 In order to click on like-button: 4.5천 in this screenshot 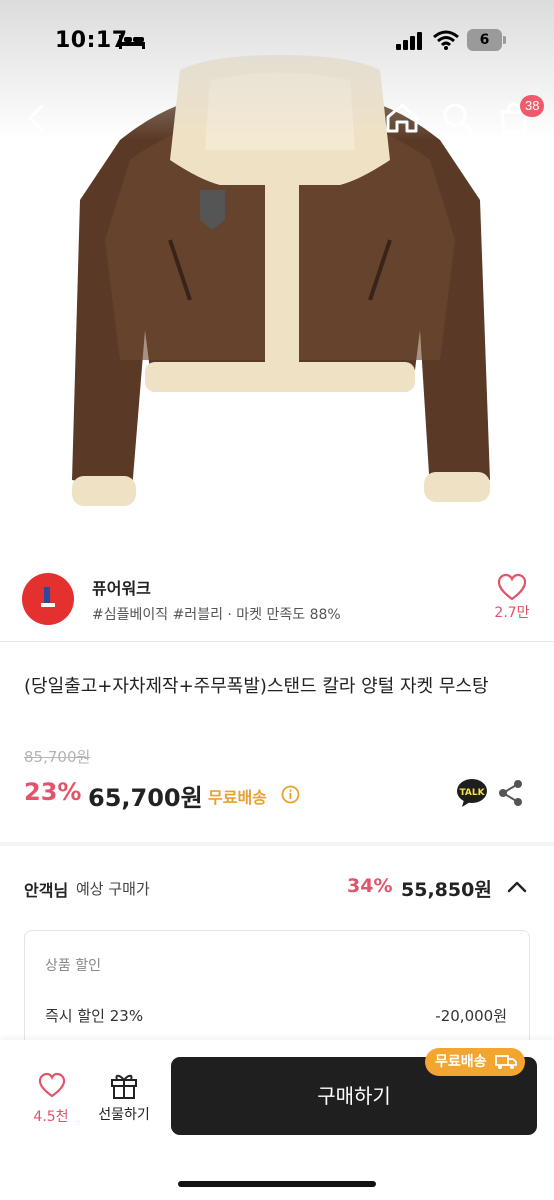, I will do `click(51, 1098)`.